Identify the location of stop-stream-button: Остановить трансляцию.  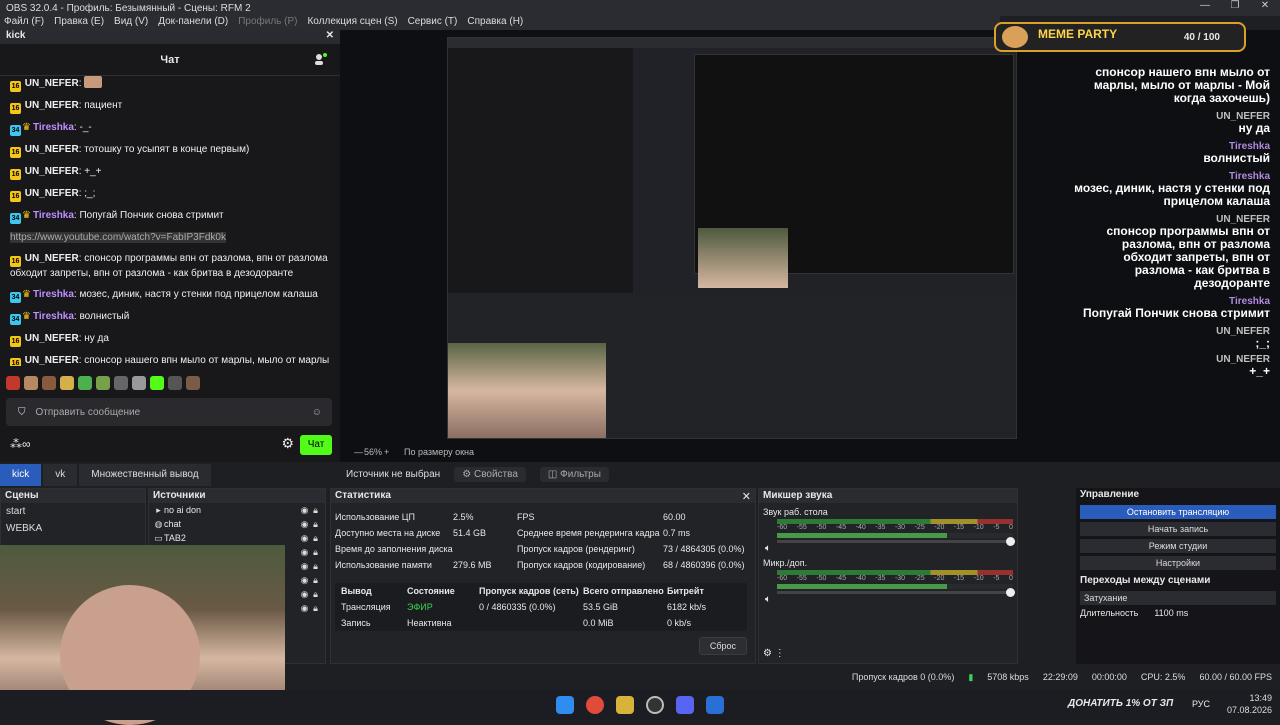
(1178, 512).